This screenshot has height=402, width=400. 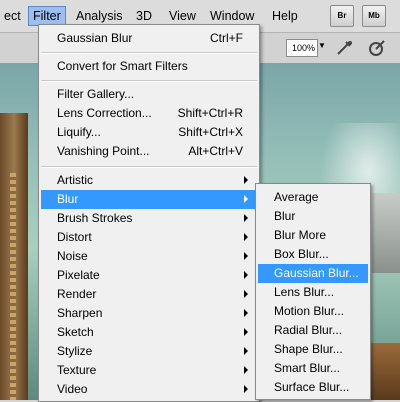 I want to click on canvas-image-rope, so click(x=13, y=286).